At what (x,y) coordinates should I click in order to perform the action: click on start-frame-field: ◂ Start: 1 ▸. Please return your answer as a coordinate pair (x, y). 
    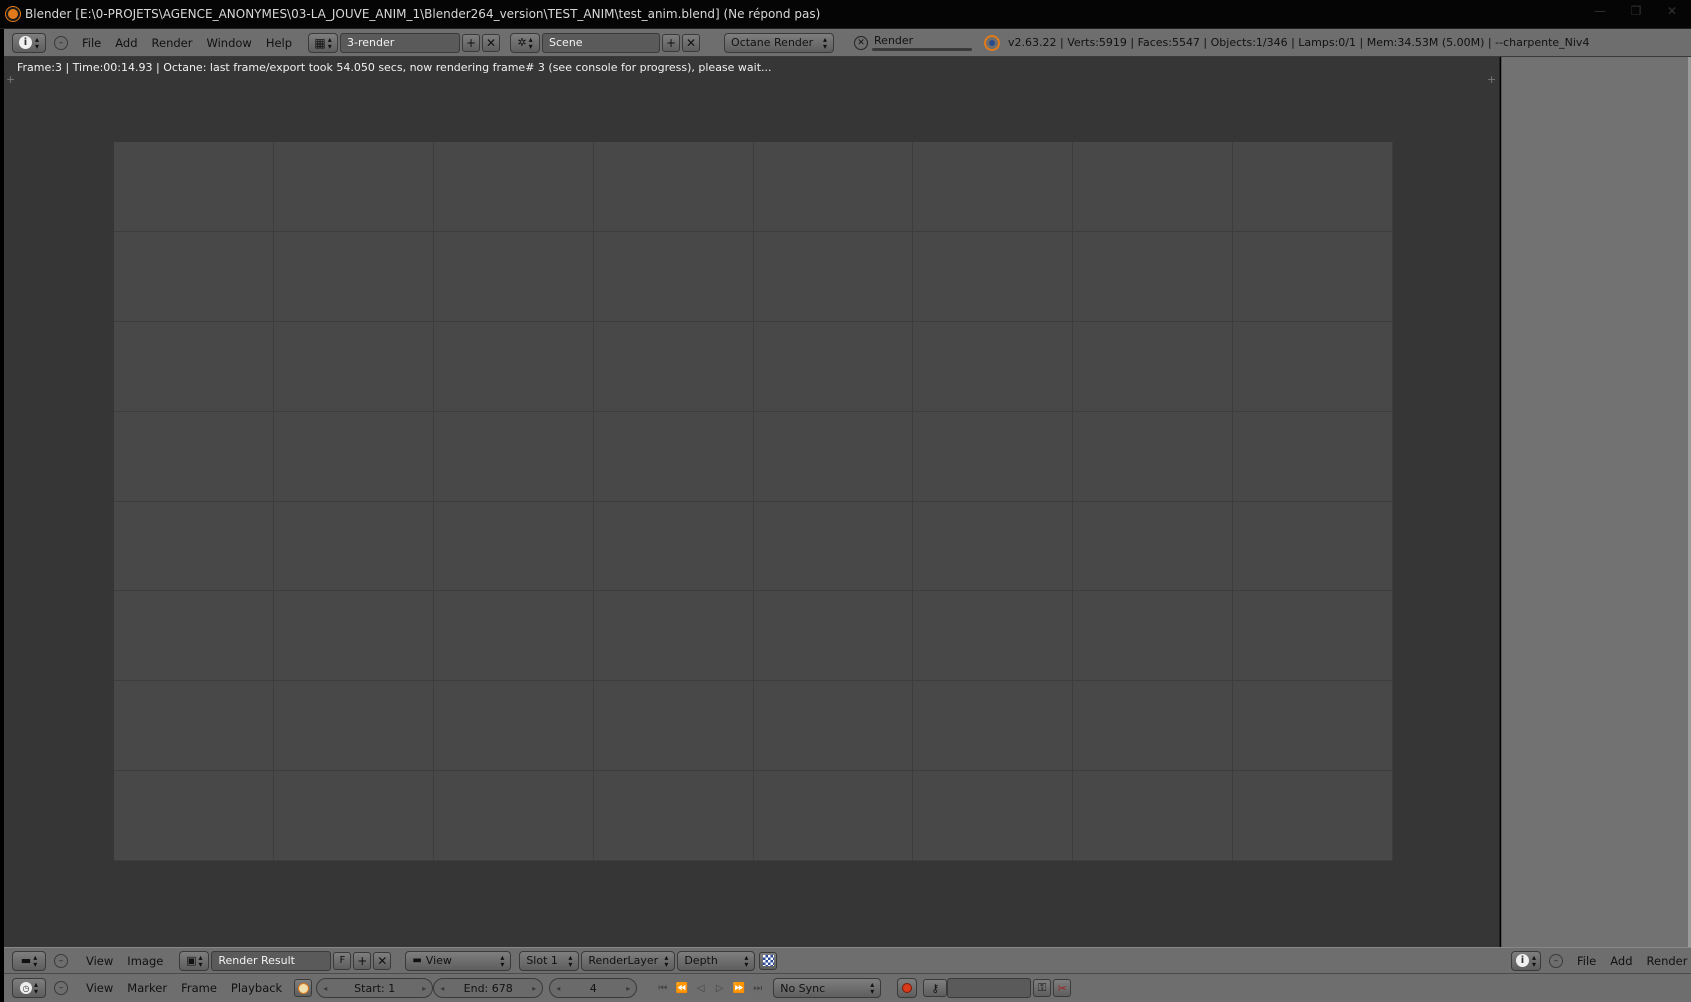
    Looking at the image, I should click on (375, 988).